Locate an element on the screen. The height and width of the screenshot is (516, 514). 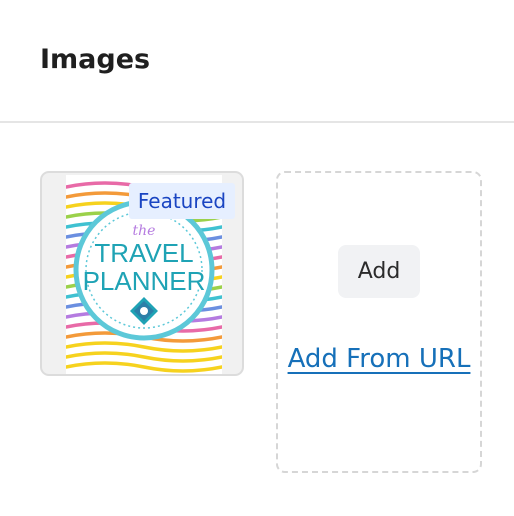
cover-text-the: the is located at coordinates (144, 231).